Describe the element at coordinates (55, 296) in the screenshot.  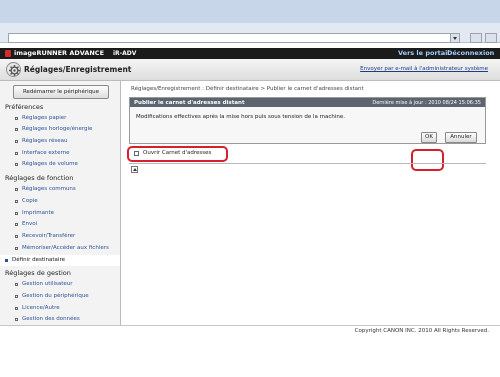
I see `sidebar-item-label: Gestion du périphérique` at that location.